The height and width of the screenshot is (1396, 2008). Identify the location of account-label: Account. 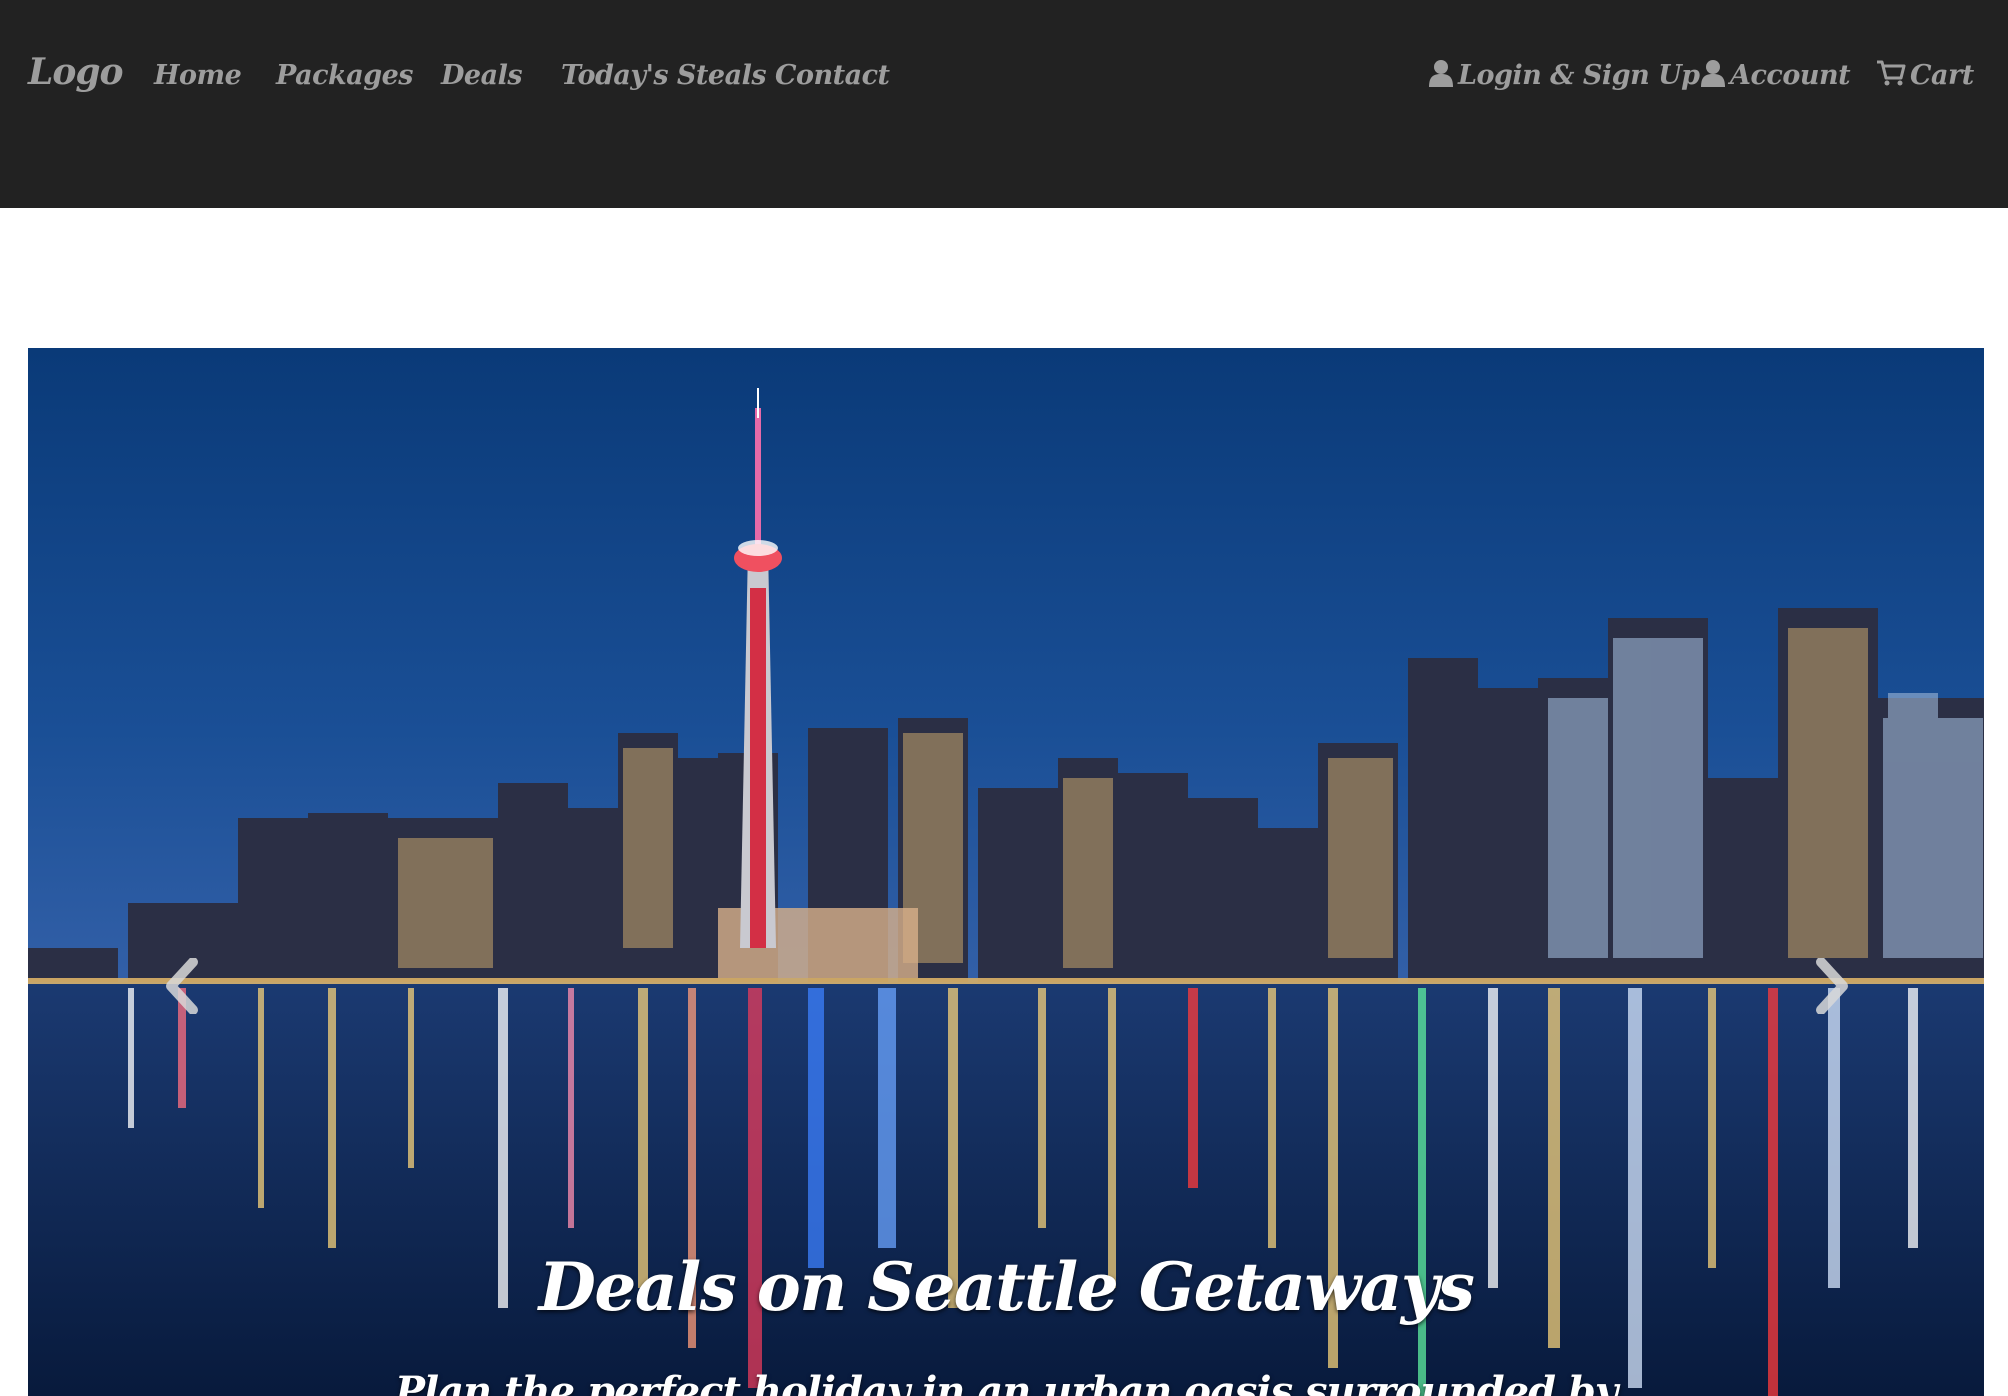
(1790, 75).